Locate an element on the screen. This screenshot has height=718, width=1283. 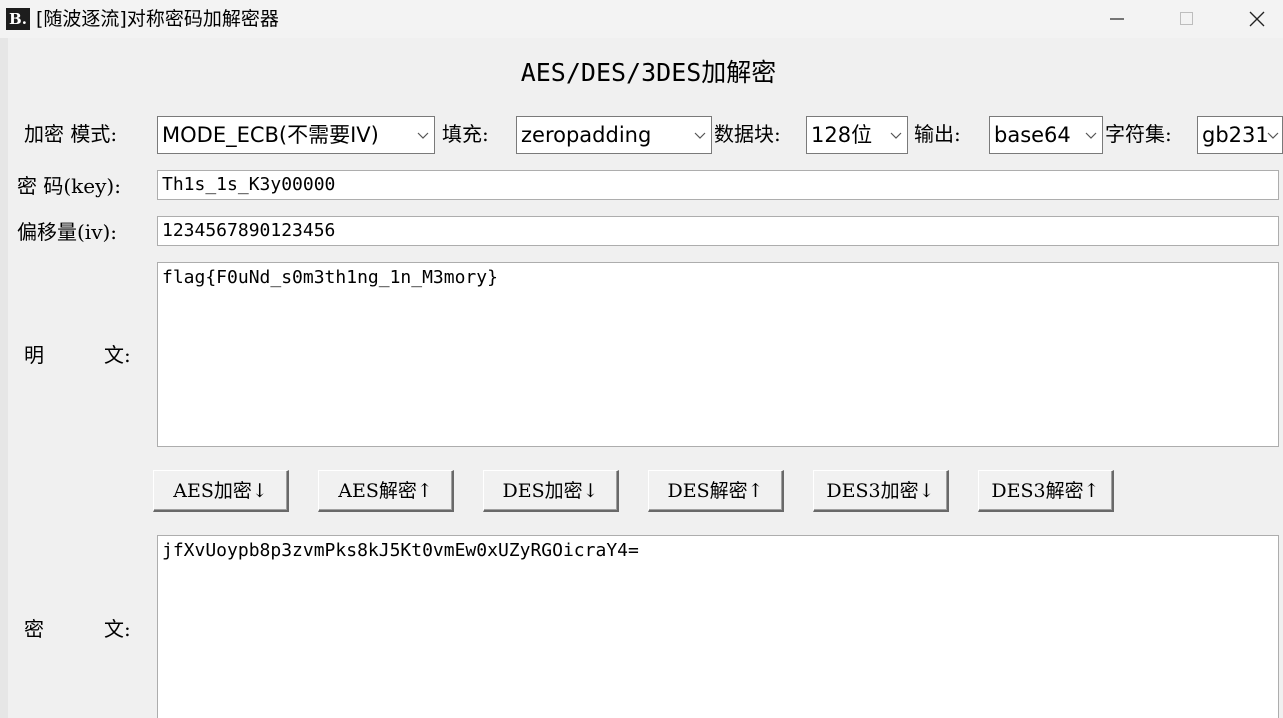
aes-encrypt-label: AES加密↓ is located at coordinates (220, 491).